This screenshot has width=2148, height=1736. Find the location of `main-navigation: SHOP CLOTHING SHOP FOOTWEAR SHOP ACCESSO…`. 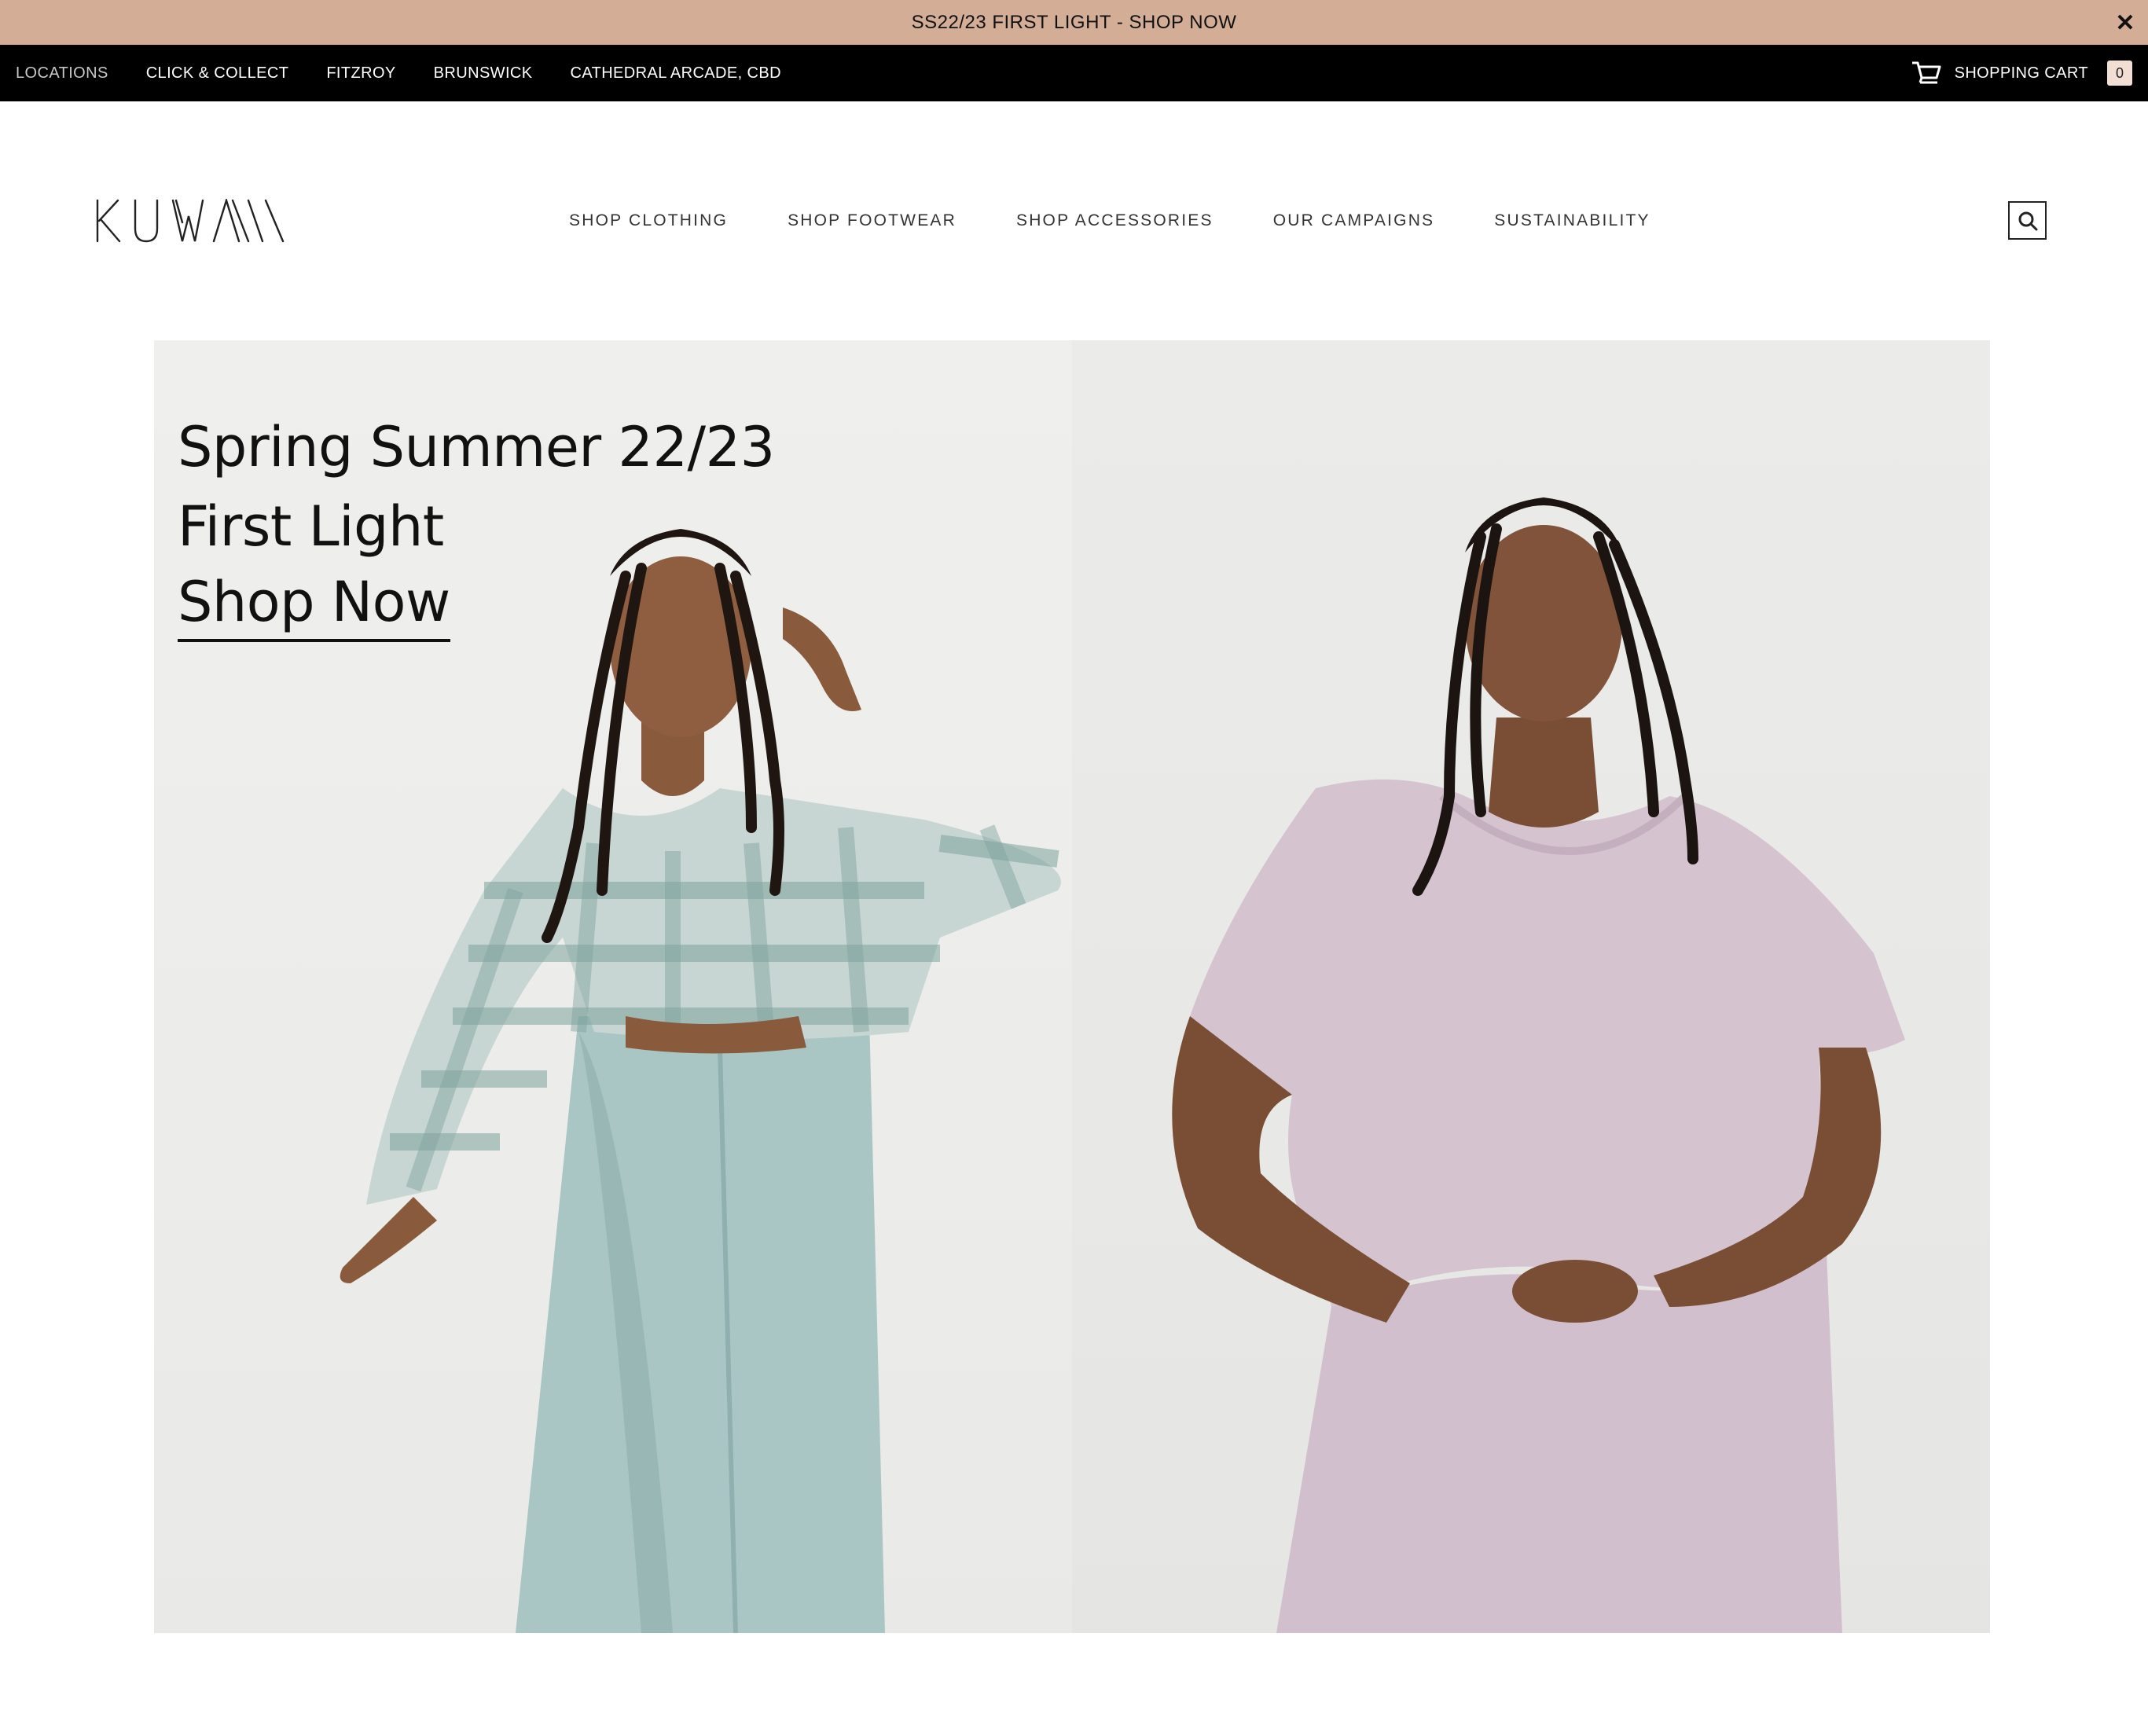

main-navigation: SHOP CLOTHING SHOP FOOTWEAR SHOP ACCESSO… is located at coordinates (1109, 220).